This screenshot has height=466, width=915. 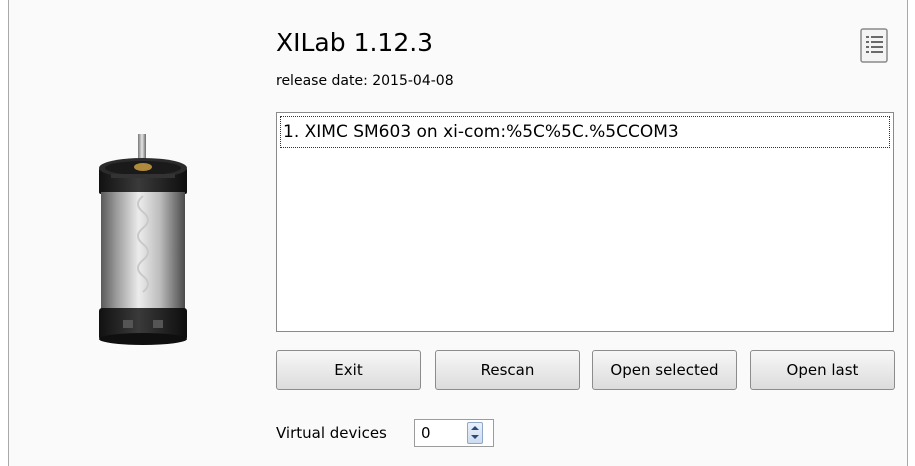 I want to click on virtual-devices-value: 0, so click(x=426, y=433).